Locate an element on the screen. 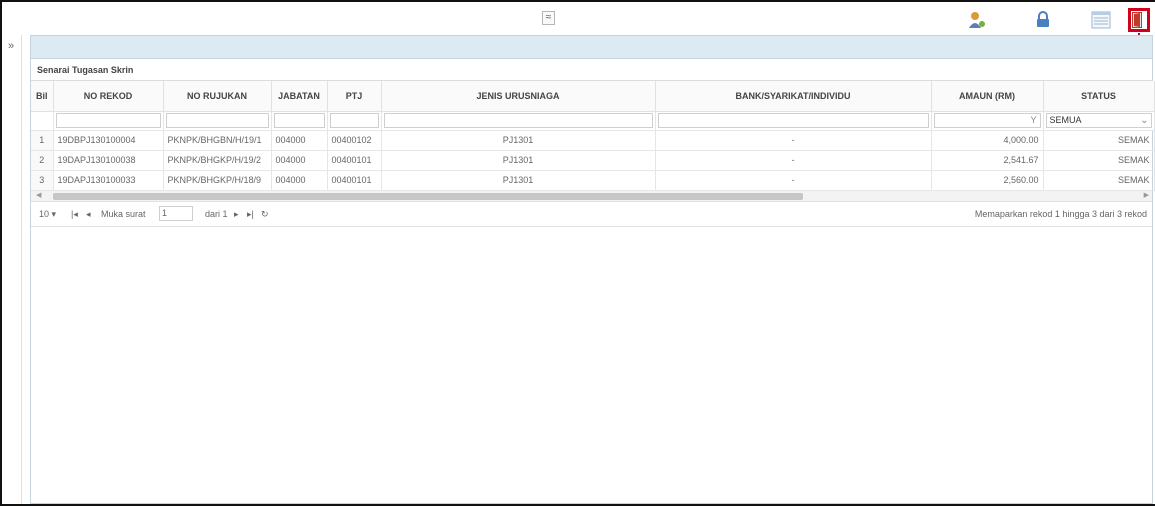 The height and width of the screenshot is (506, 1155). column-header-bank: BANK/SYARIKAT/INDIVIDU is located at coordinates (793, 96).